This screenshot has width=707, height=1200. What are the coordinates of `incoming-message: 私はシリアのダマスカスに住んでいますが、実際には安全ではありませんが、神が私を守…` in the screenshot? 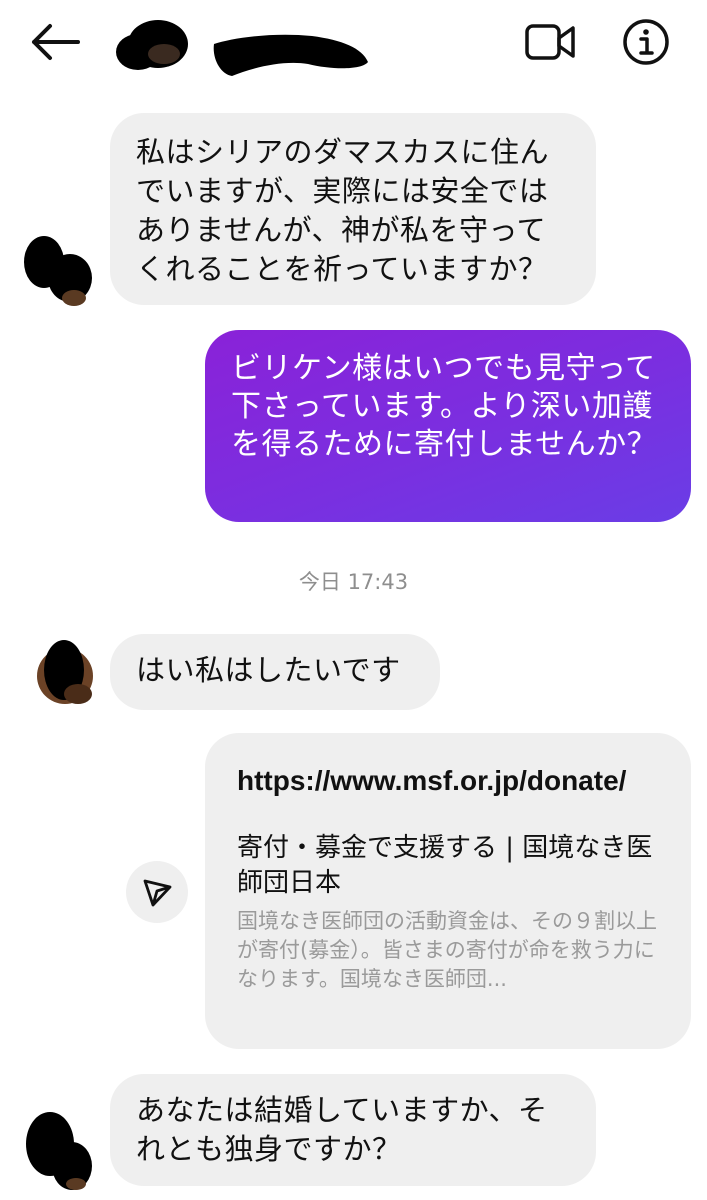 It's located at (353, 209).